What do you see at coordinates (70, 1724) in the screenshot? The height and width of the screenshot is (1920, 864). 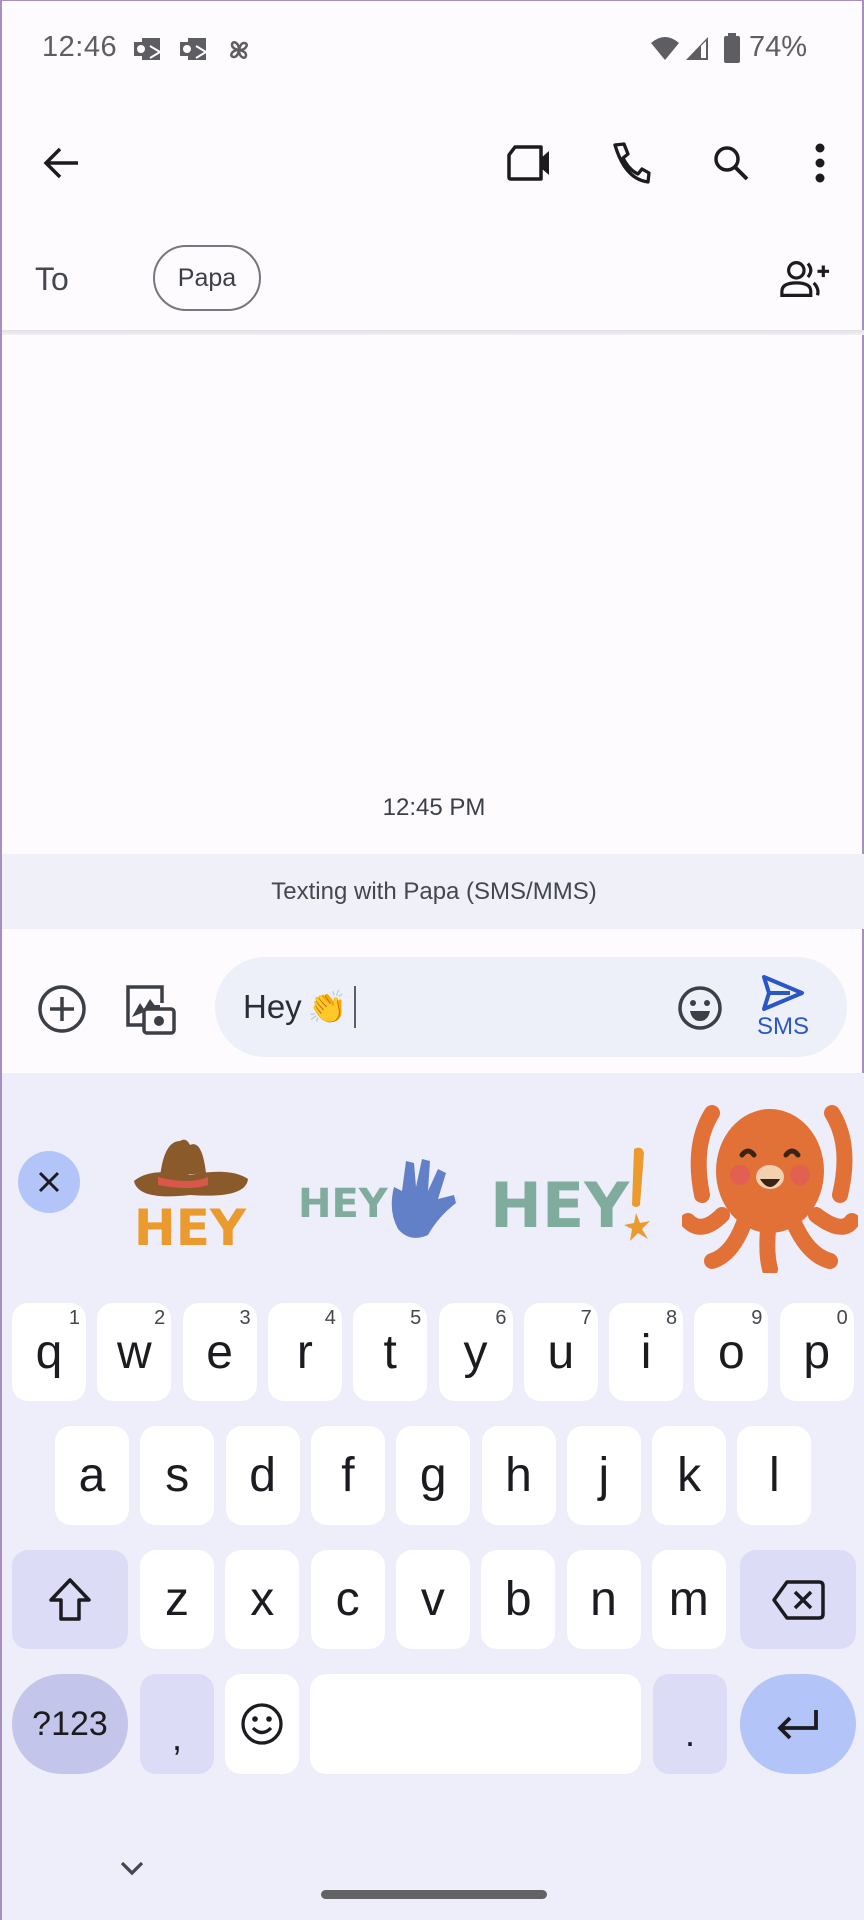 I see `symbols-key: ?123` at bounding box center [70, 1724].